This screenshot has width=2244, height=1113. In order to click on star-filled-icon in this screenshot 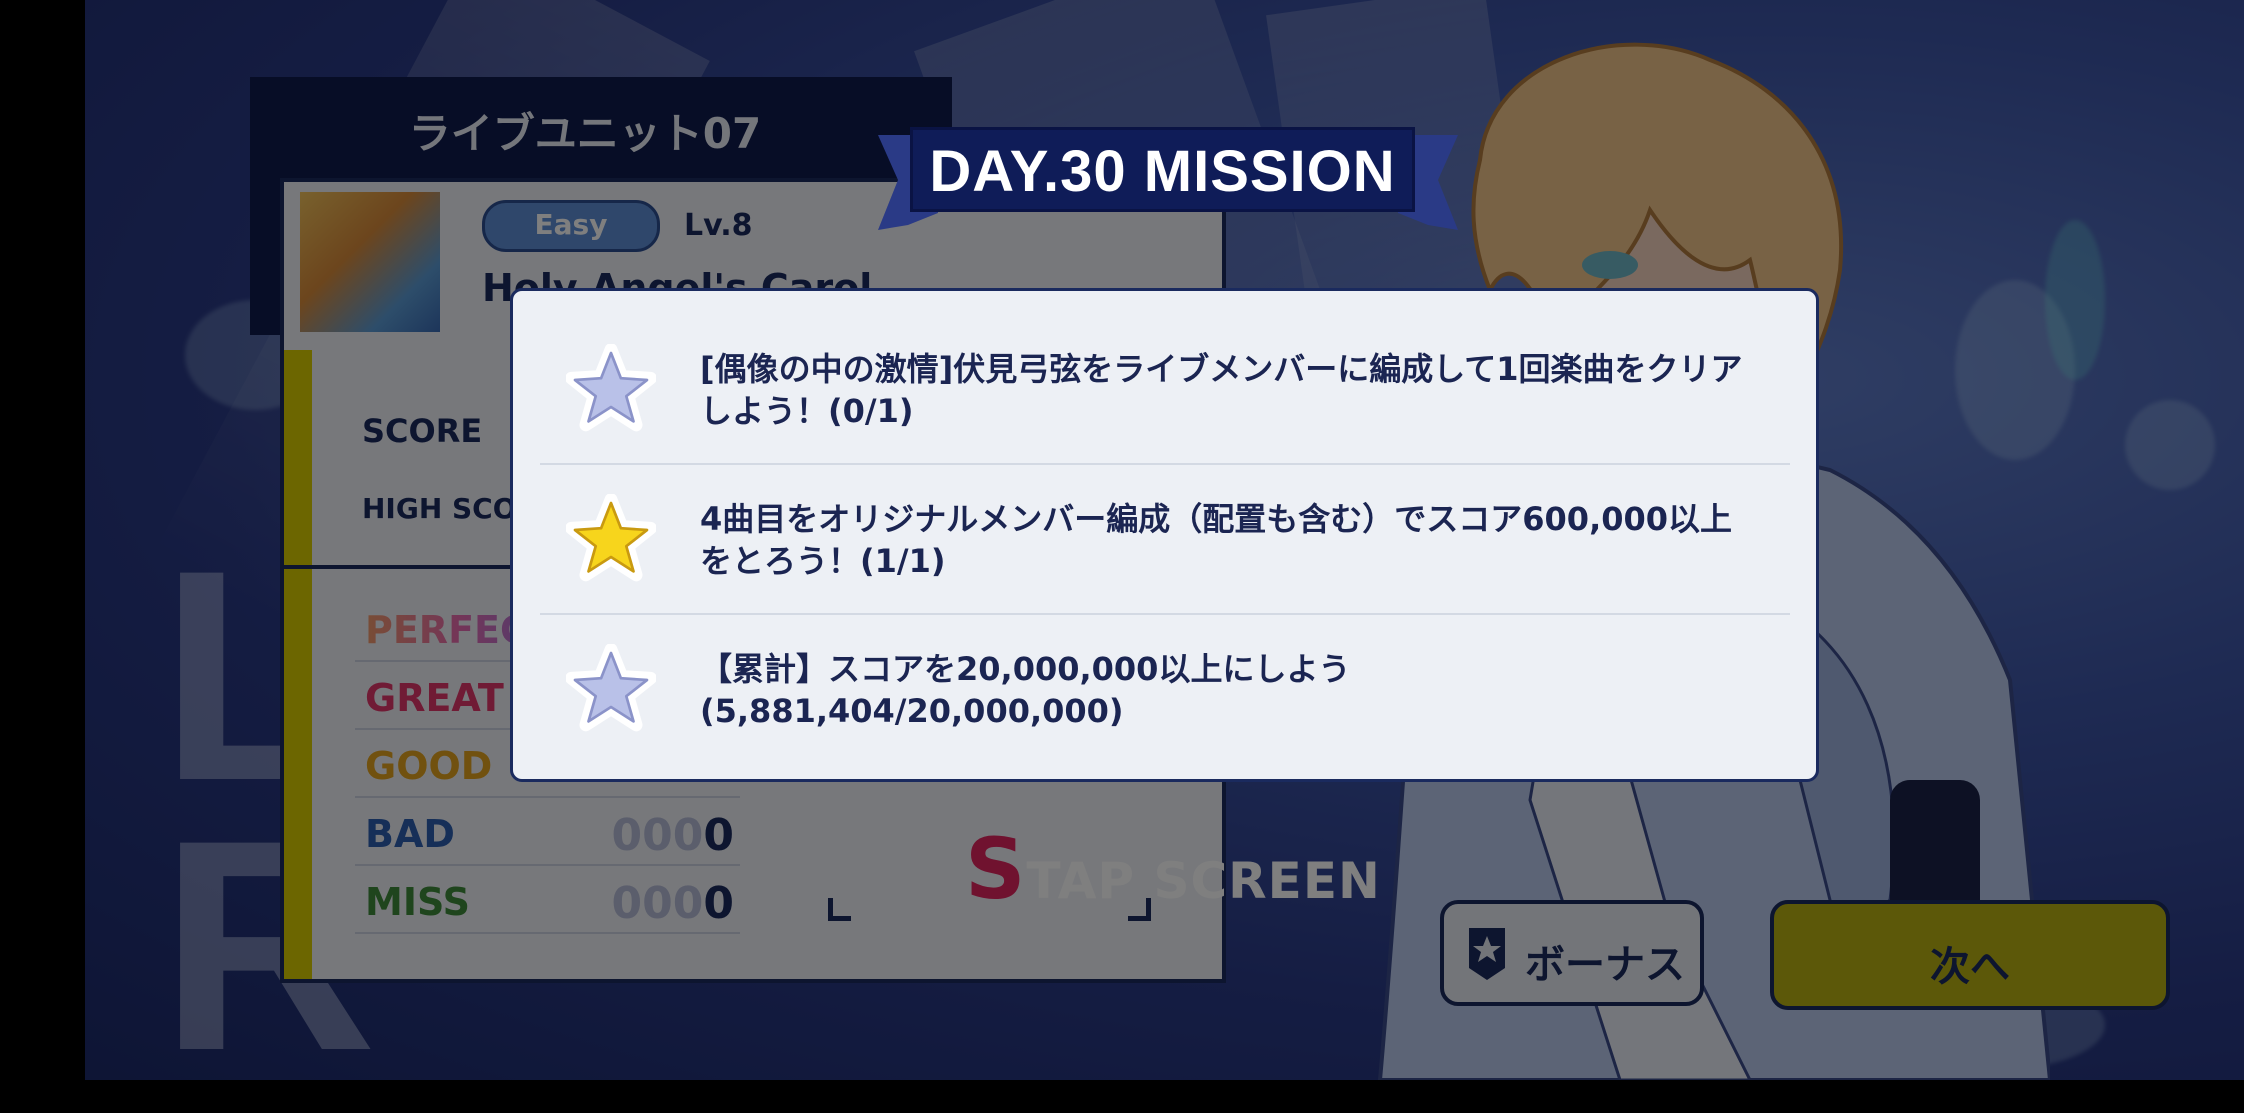, I will do `click(611, 538)`.